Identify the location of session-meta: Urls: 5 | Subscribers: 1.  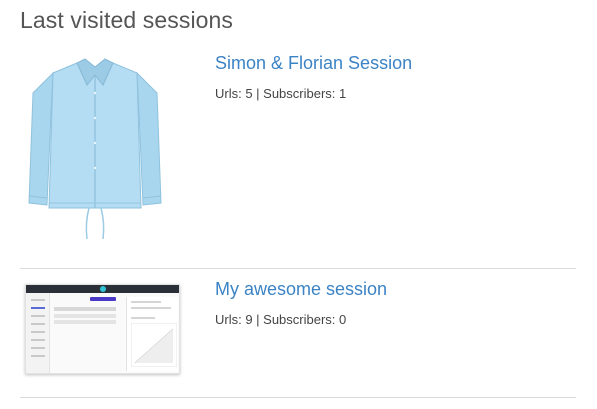
(281, 93).